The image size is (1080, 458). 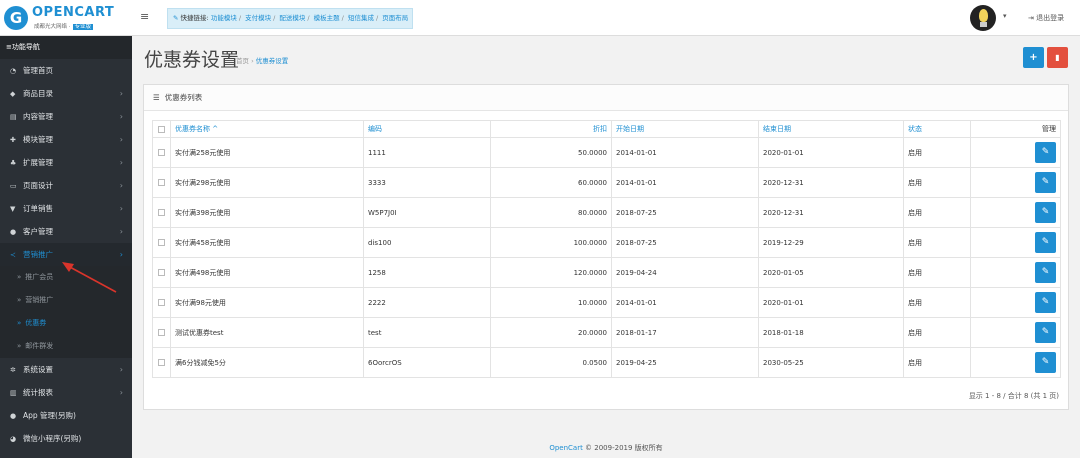 What do you see at coordinates (66, 277) in the screenshot?
I see `sidebar-subitem-affiliates: » 推广会员` at bounding box center [66, 277].